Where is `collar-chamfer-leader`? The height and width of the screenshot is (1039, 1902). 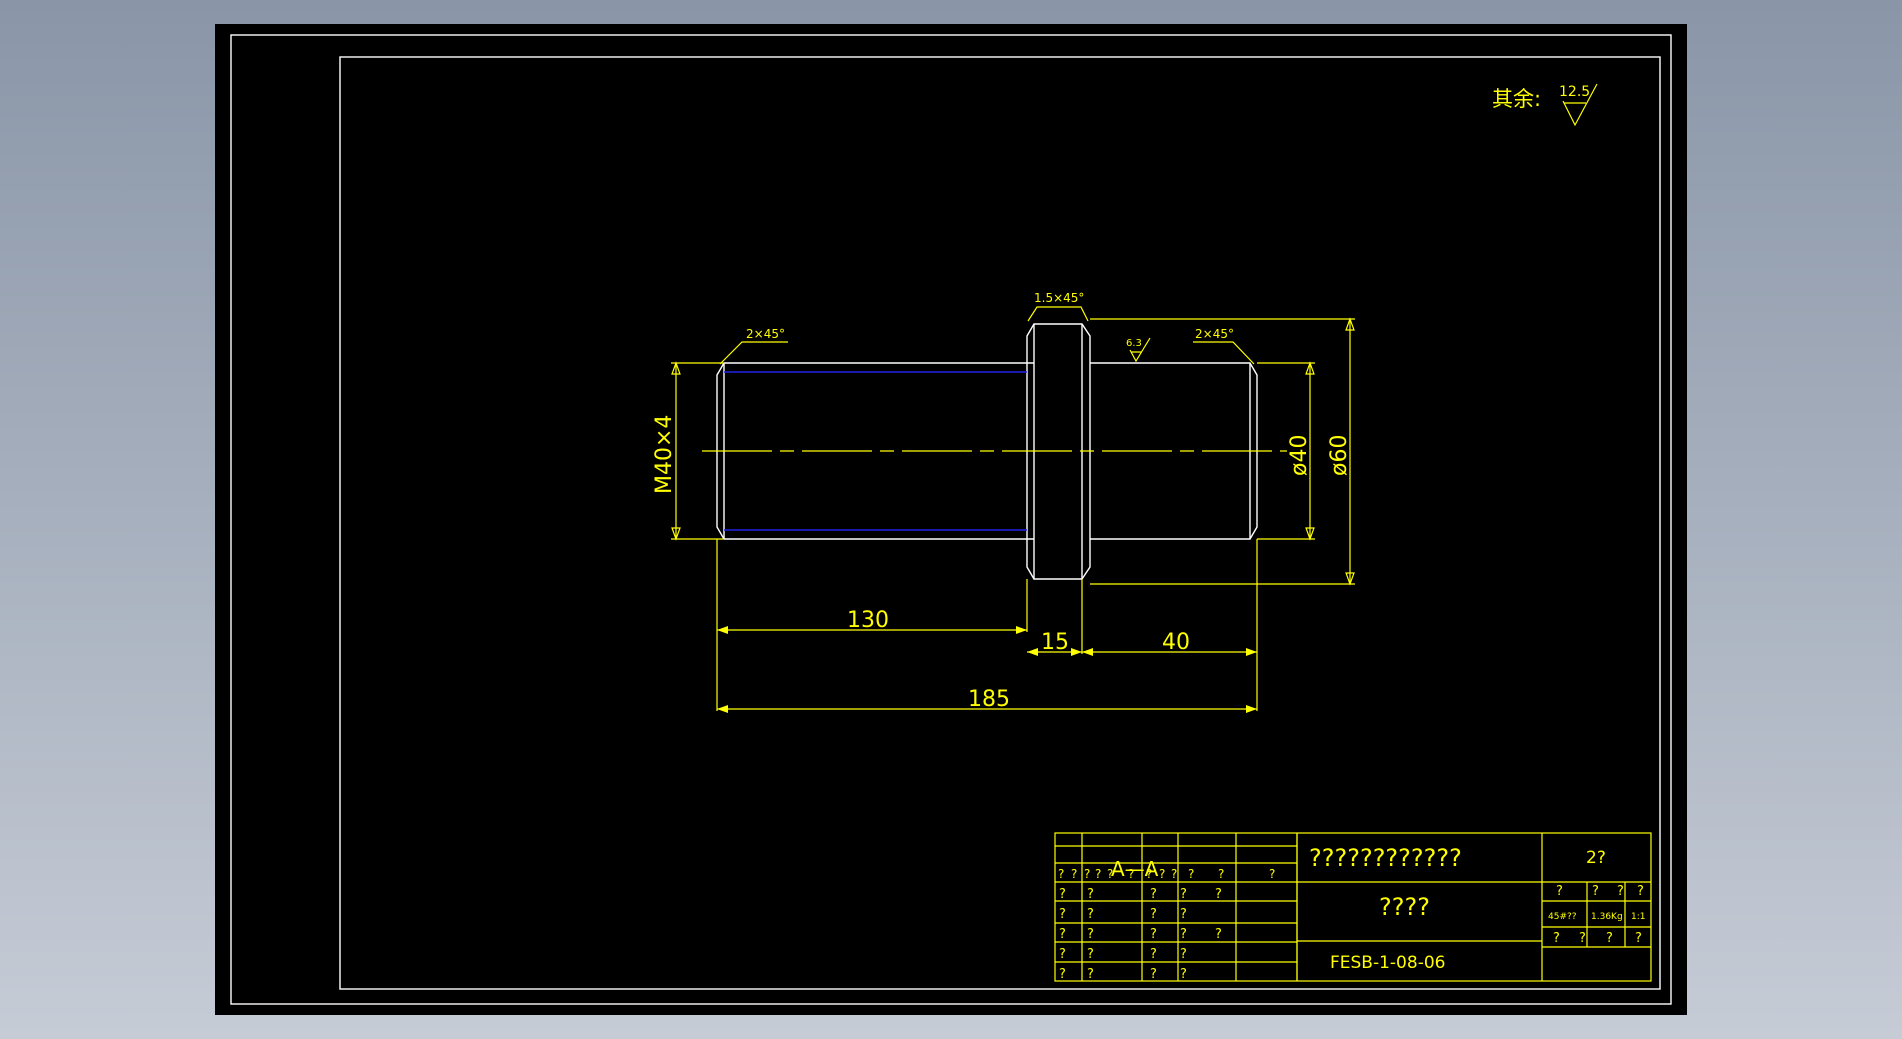 collar-chamfer-leader is located at coordinates (1058, 314).